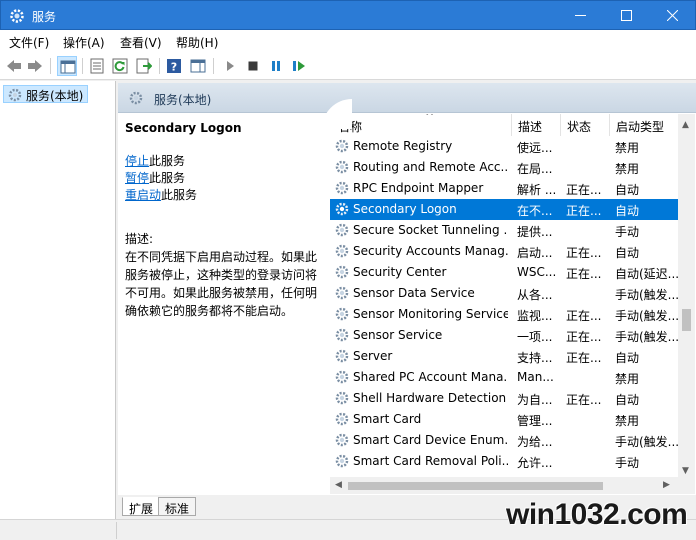  I want to click on pane-header-title: 服务(本地), so click(183, 100).